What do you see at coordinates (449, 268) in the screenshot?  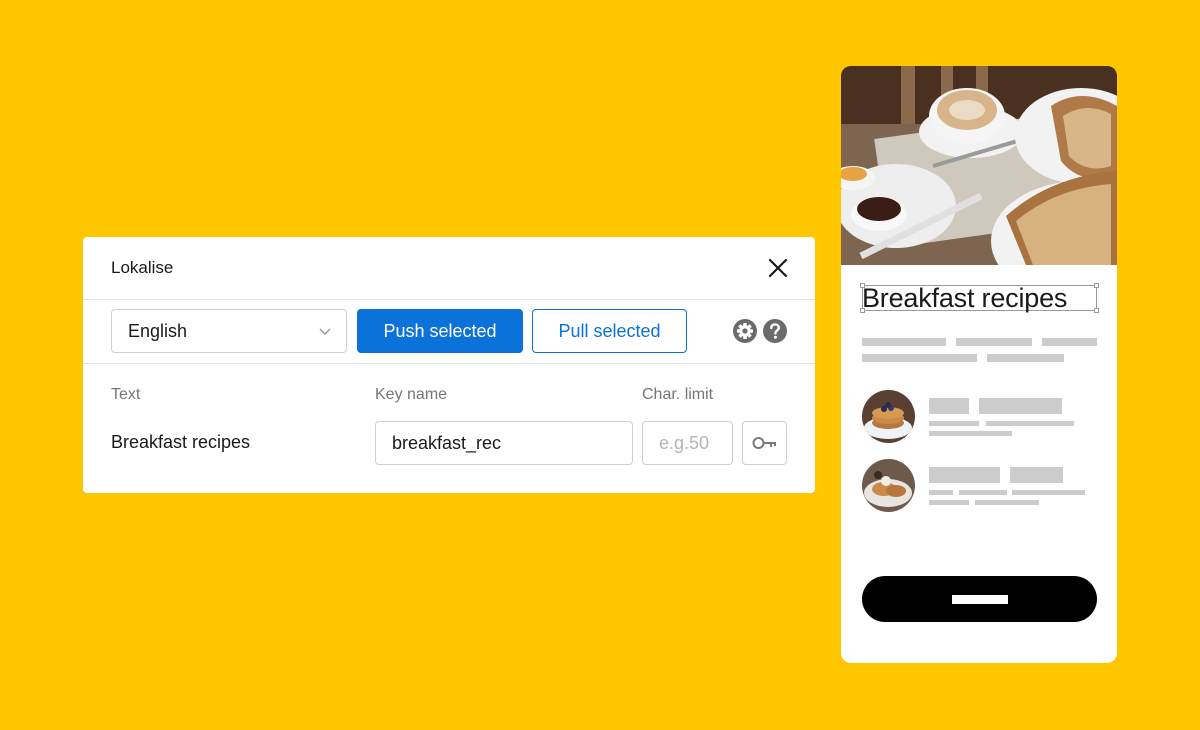 I see `dialog-header: Lokalise` at bounding box center [449, 268].